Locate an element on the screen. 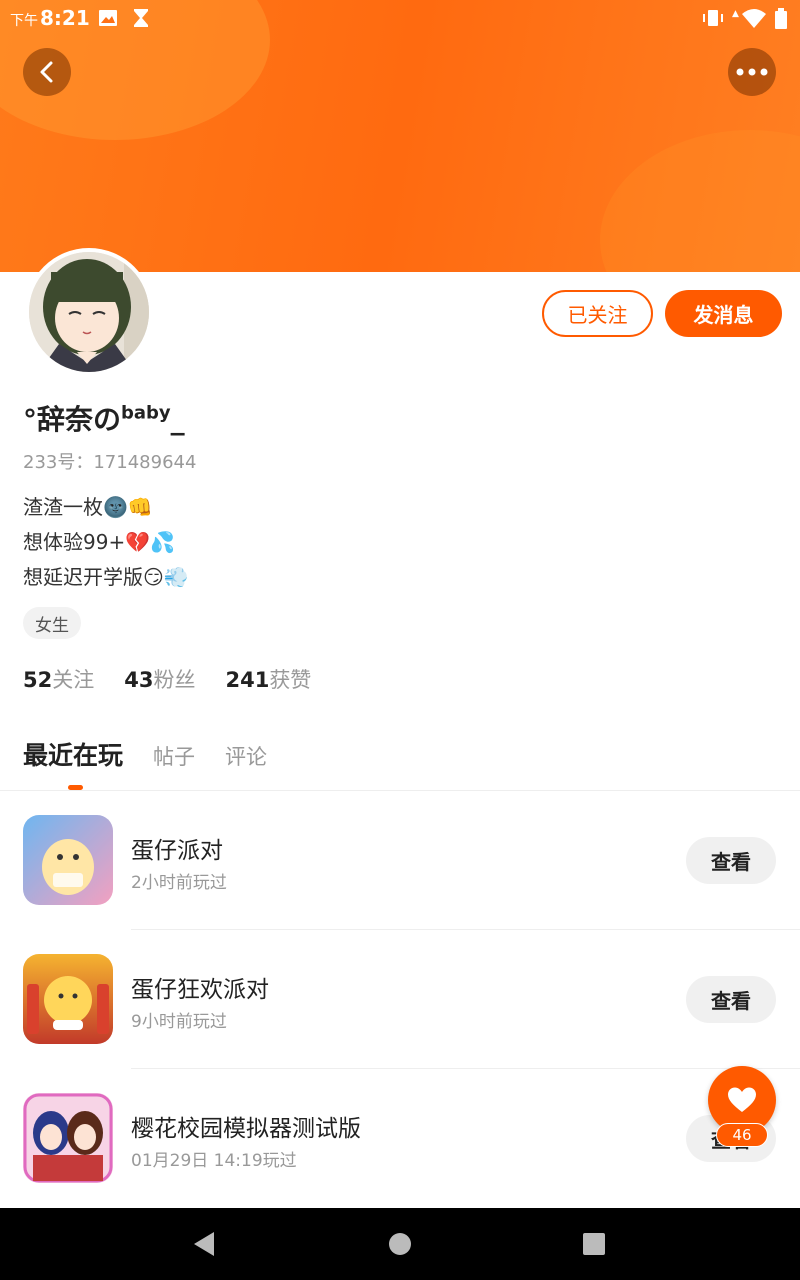  nav-recents-button is located at coordinates (594, 1246).